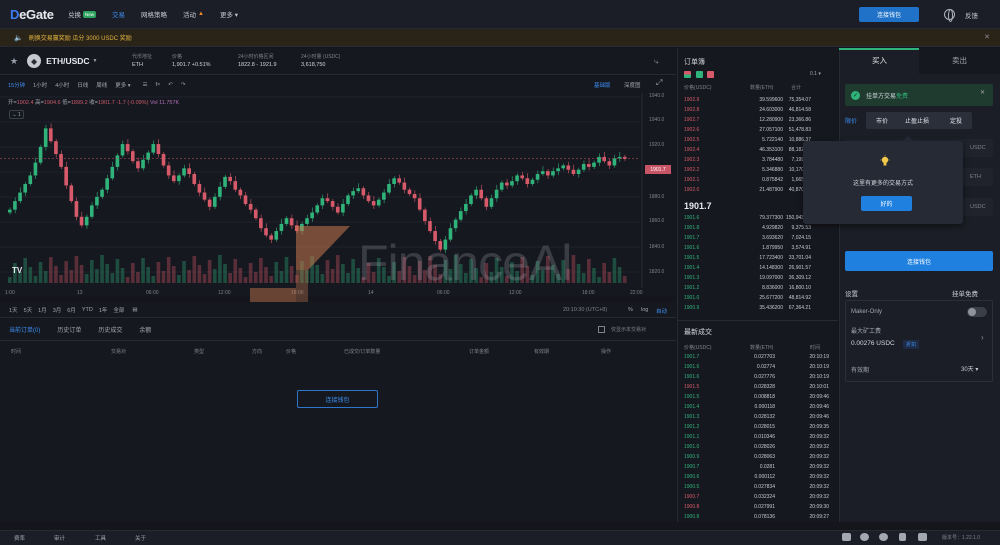 This screenshot has height=545, width=1000. What do you see at coordinates (745, 192) in the screenshot?
I see `ask-row: 1902.0 21.487900 40,870.01` at bounding box center [745, 192].